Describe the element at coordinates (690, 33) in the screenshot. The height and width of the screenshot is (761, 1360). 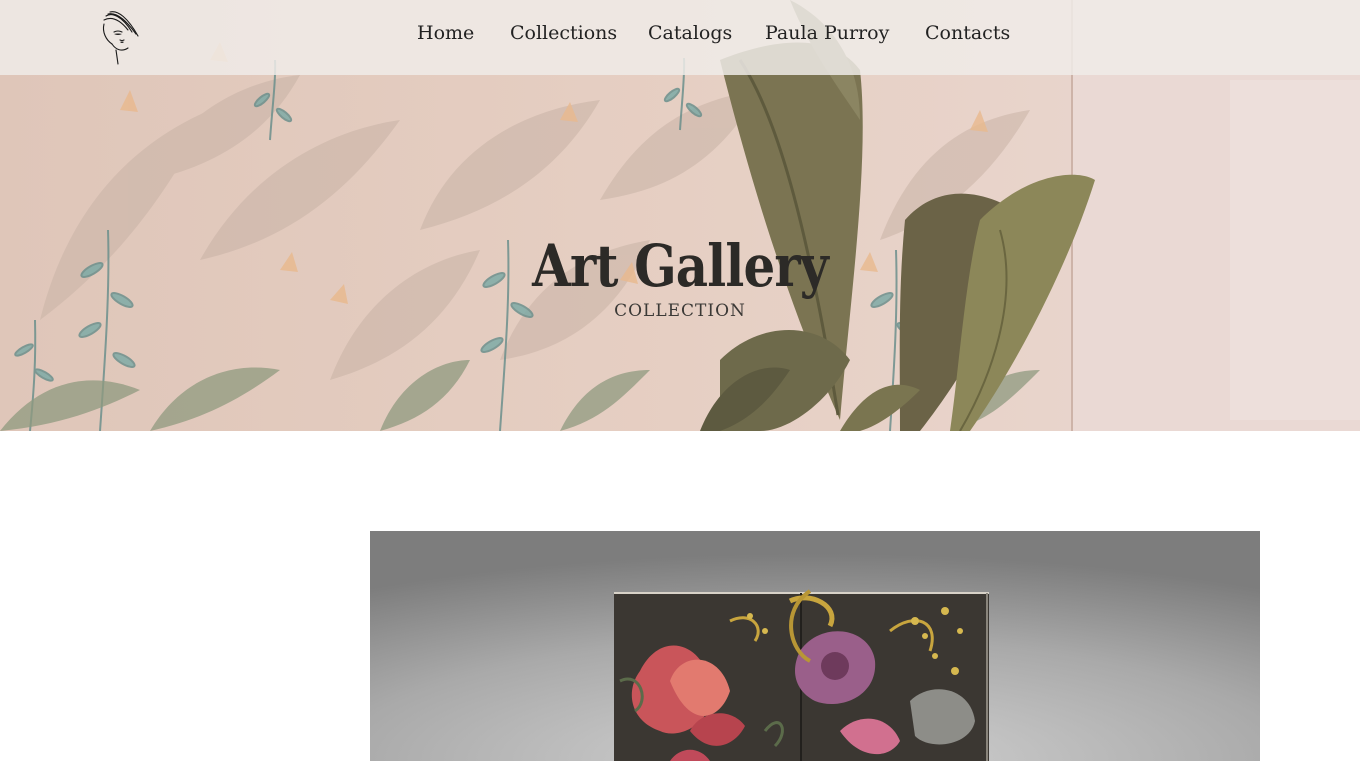
I see `nav-catalogs-link: Catalogs` at that location.